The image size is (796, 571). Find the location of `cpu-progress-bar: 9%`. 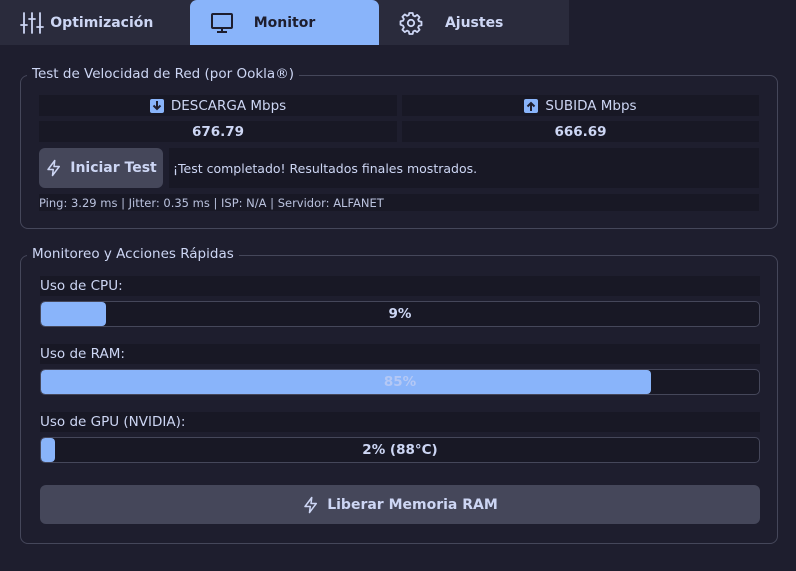

cpu-progress-bar: 9% is located at coordinates (400, 314).